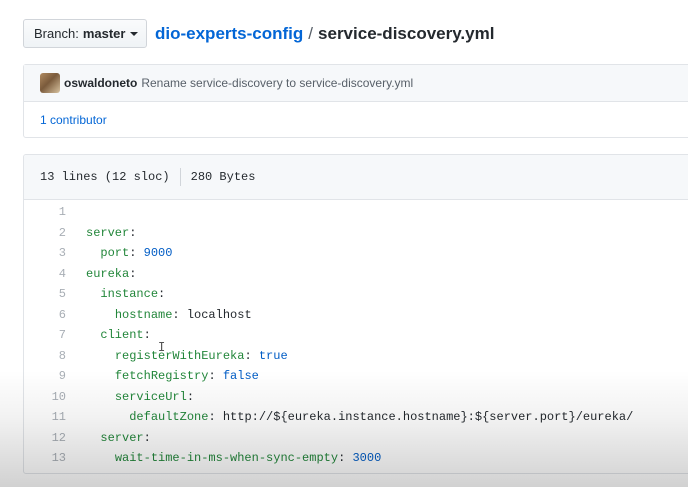 This screenshot has width=688, height=487. I want to click on code-text: fetchRegistry: false, so click(186, 376).